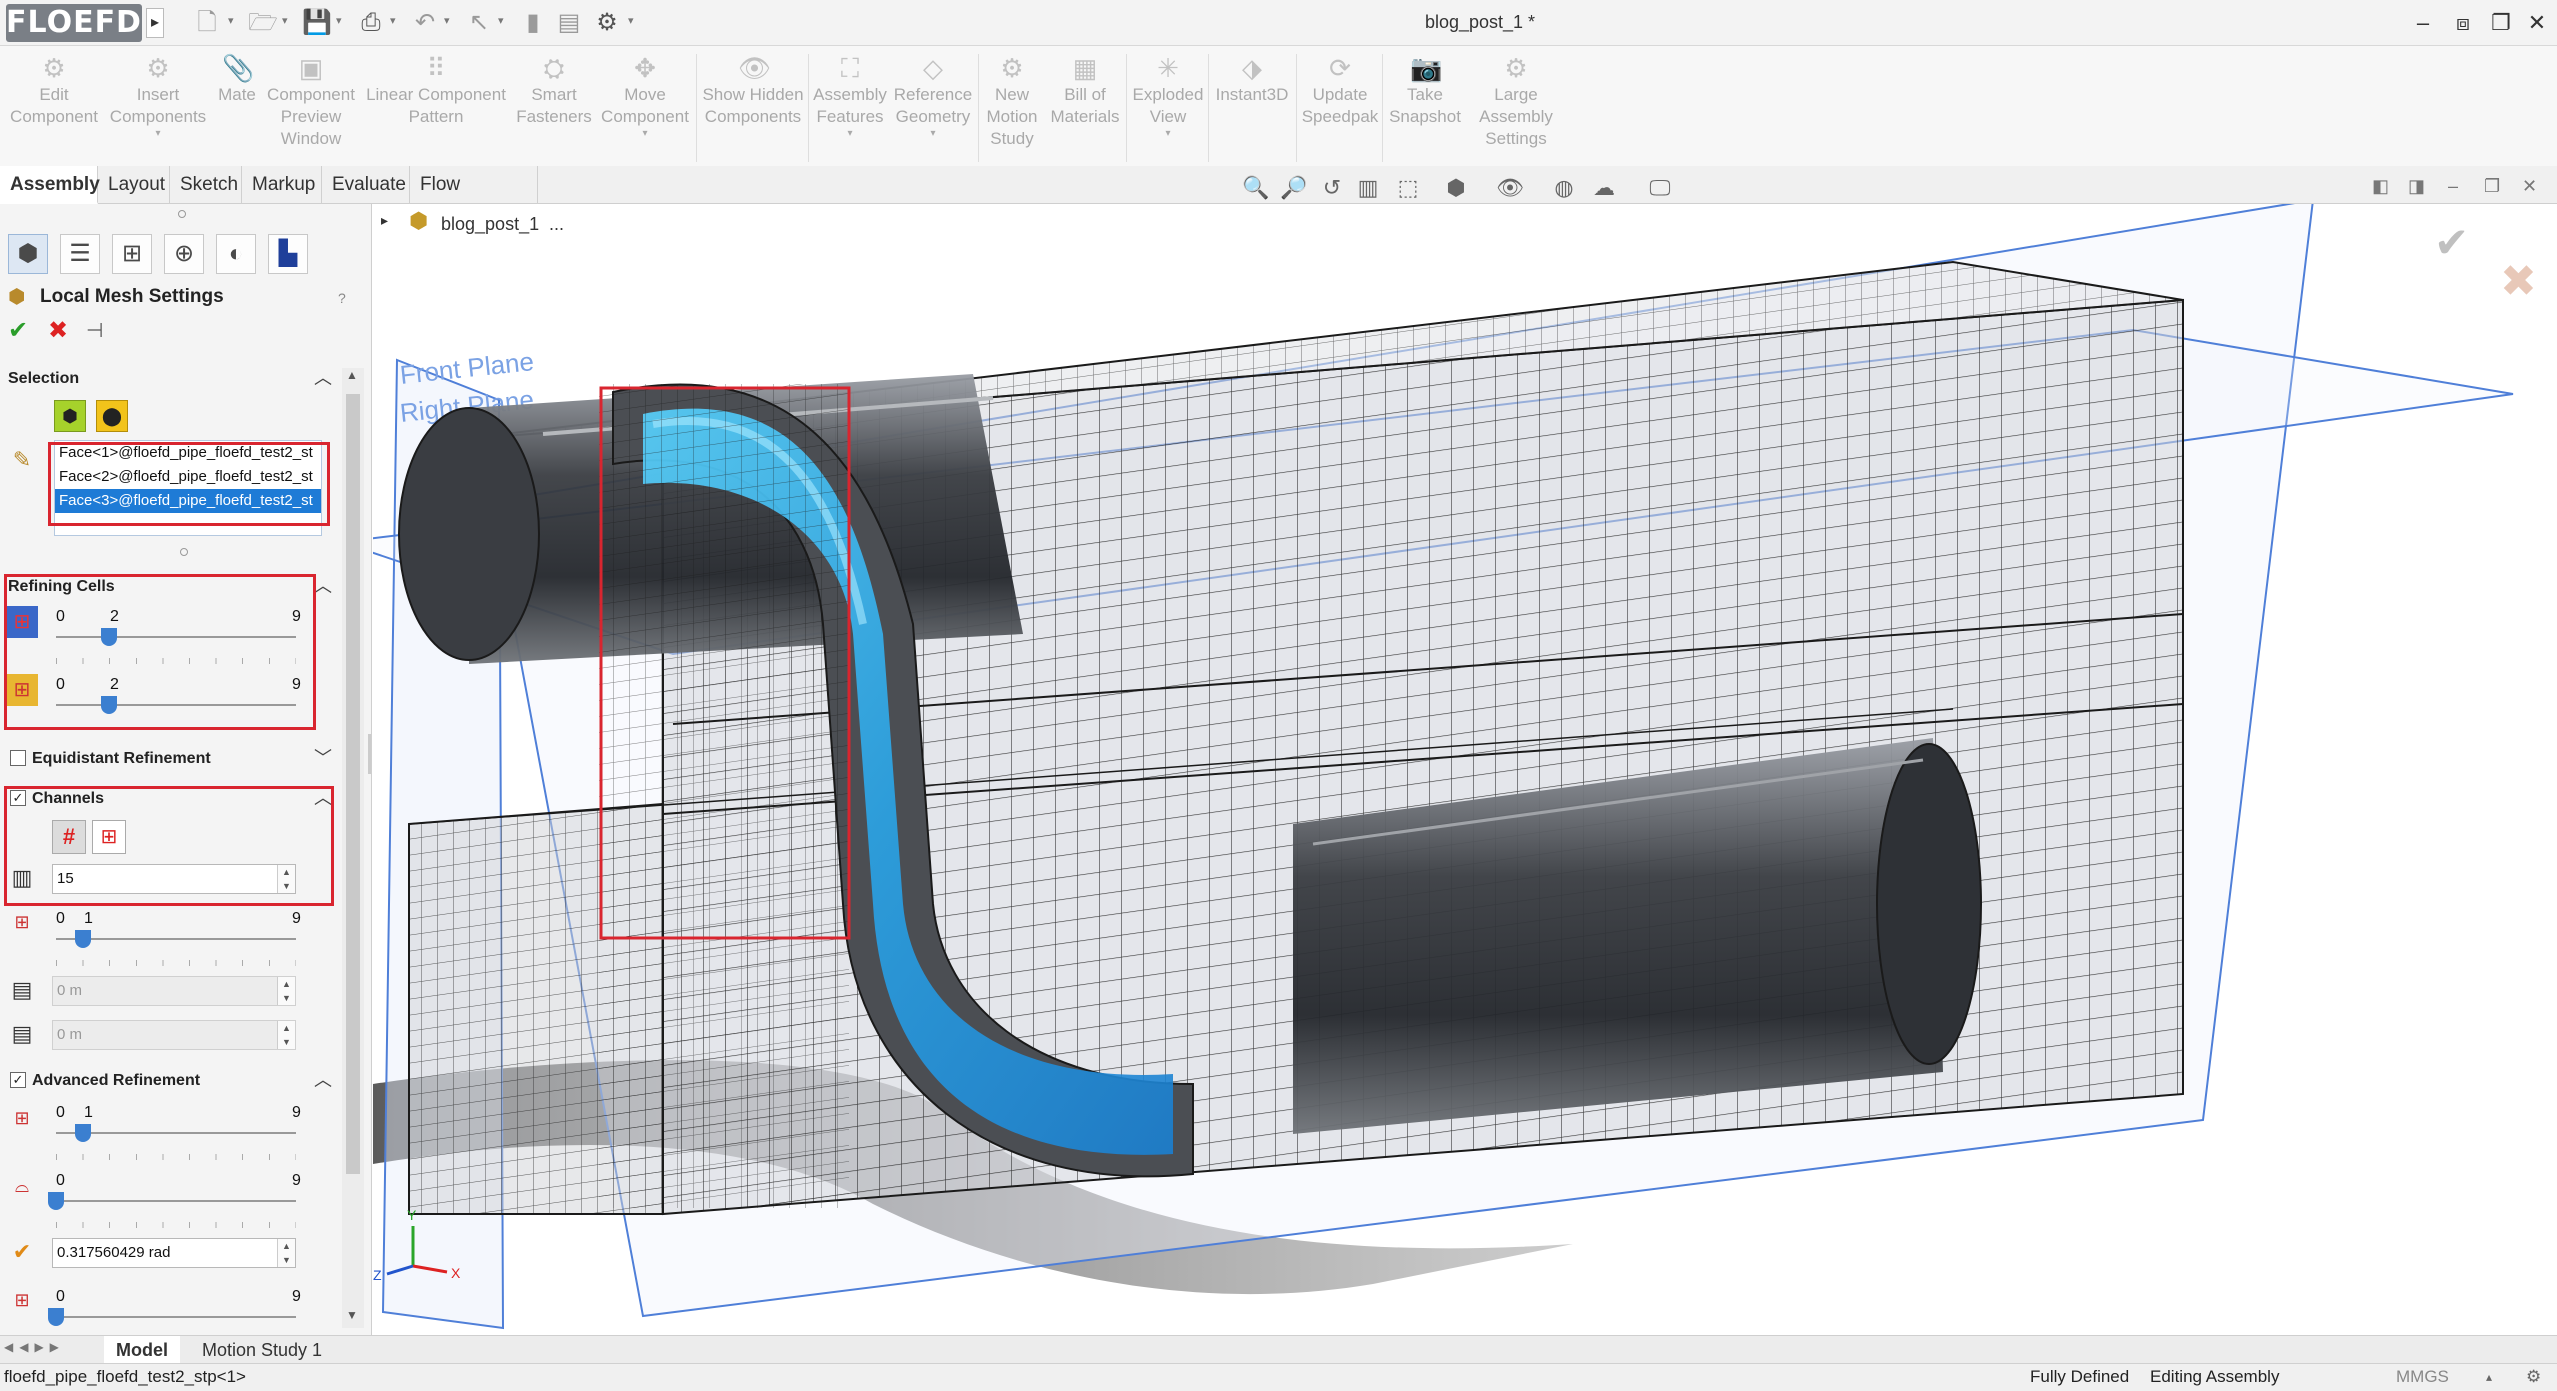  What do you see at coordinates (352, 1315) in the screenshot?
I see `scroll-down-icon: ▼` at bounding box center [352, 1315].